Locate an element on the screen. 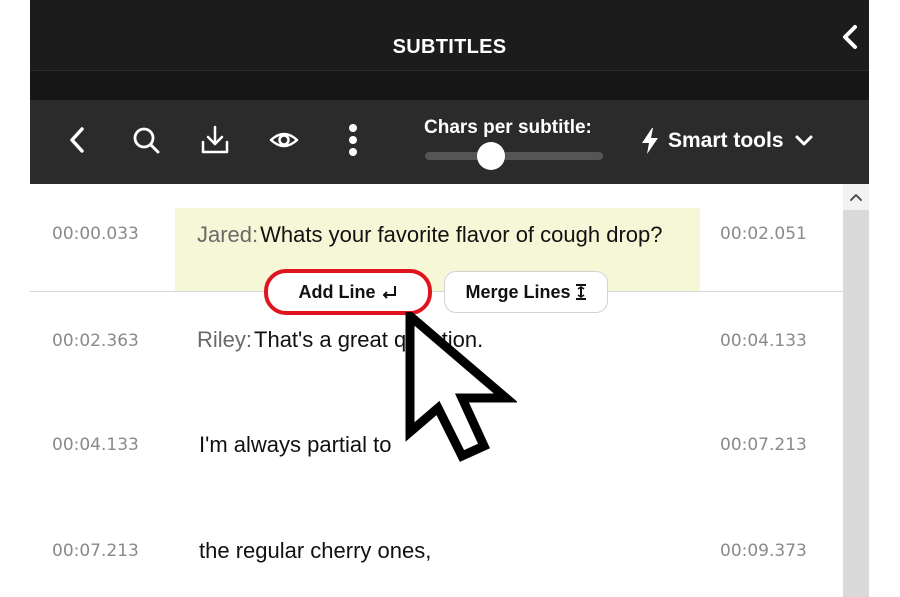 The width and height of the screenshot is (900, 597). search-icon is located at coordinates (146, 140).